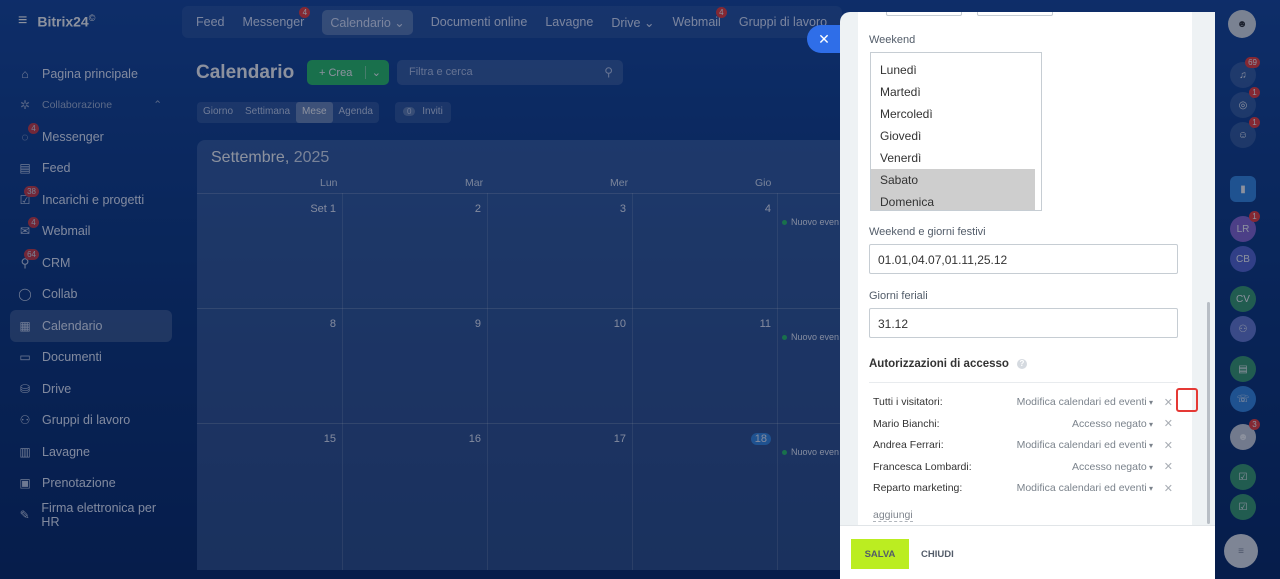 The width and height of the screenshot is (1280, 579). Describe the element at coordinates (922, 466) in the screenshot. I see `access-name: Francesca Lombardi:` at that location.